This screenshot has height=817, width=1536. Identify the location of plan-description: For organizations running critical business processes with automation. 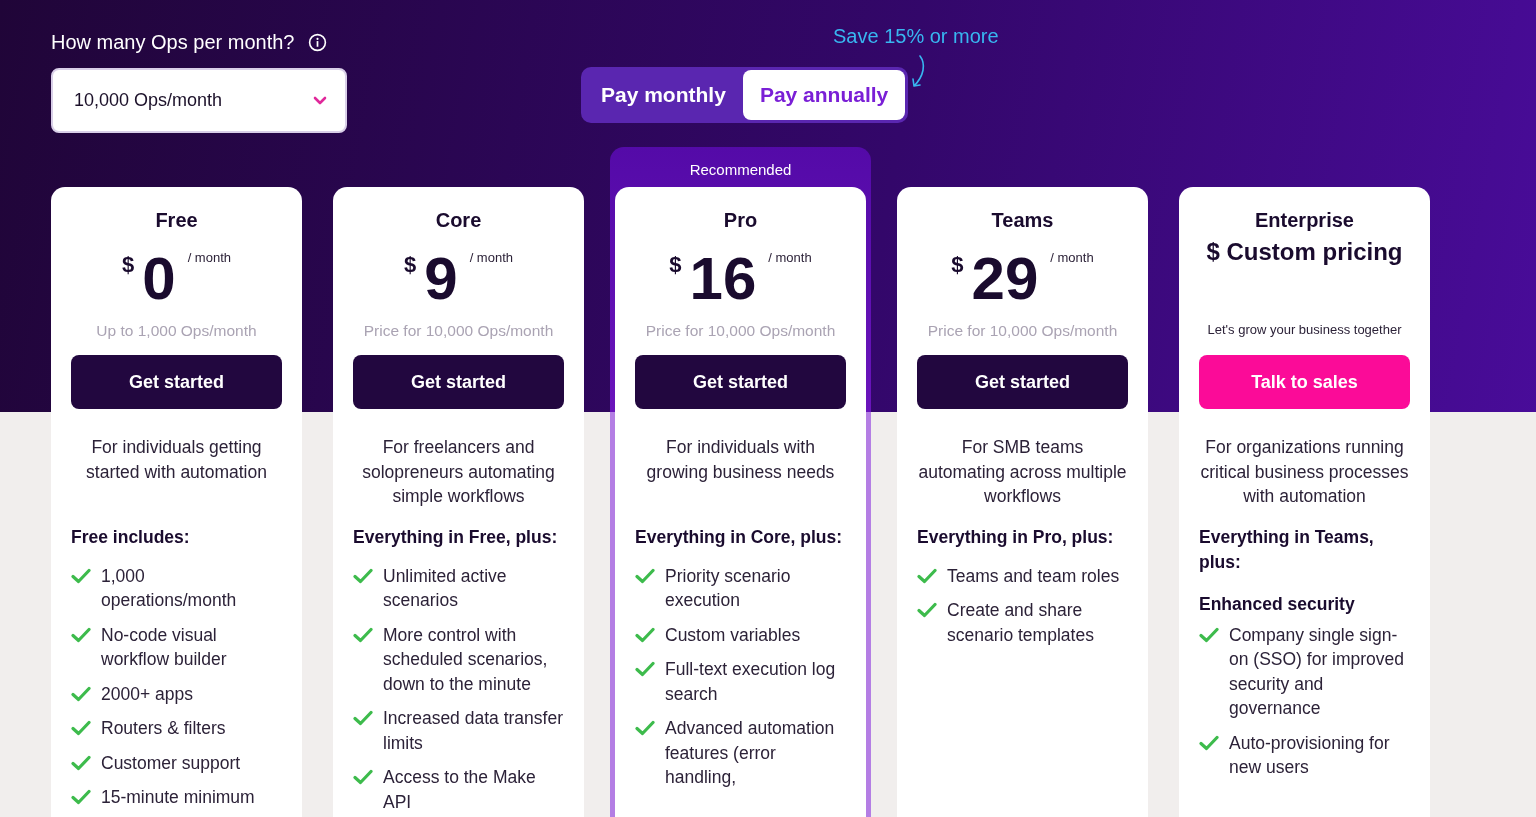
(1304, 472).